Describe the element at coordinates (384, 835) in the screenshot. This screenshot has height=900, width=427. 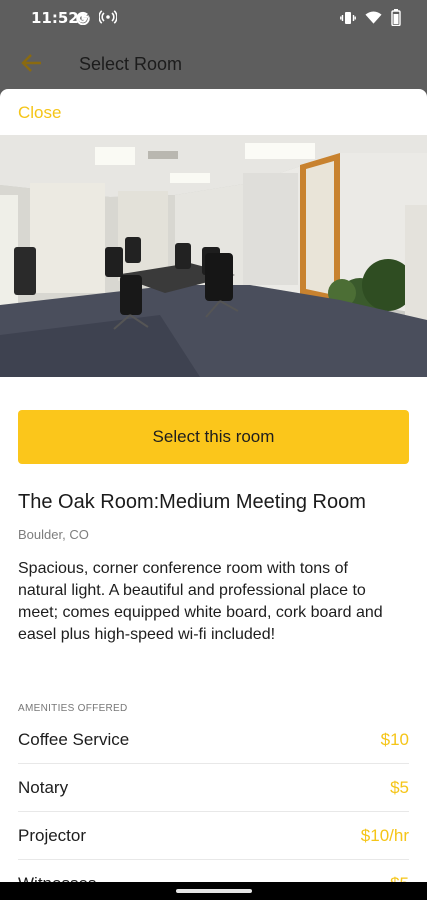
I see `amenity-price: $10/hr` at that location.